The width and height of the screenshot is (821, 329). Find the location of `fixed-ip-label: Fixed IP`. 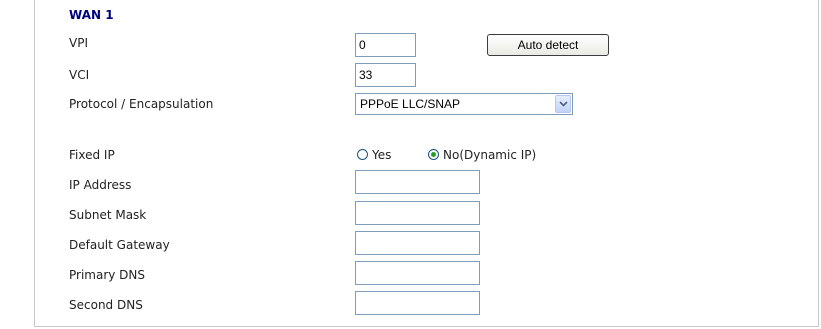

fixed-ip-label: Fixed IP is located at coordinates (92, 155).